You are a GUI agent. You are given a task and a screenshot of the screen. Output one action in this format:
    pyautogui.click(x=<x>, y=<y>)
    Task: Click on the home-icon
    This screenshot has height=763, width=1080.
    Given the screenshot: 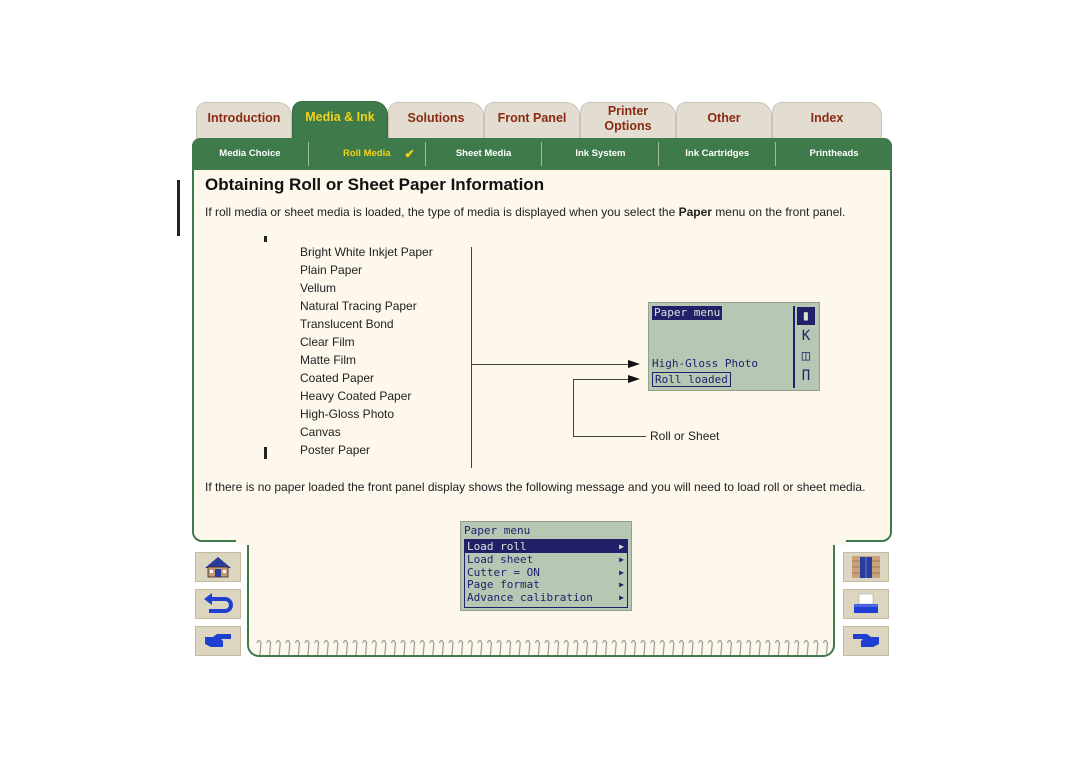 What is the action you would take?
    pyautogui.click(x=218, y=567)
    